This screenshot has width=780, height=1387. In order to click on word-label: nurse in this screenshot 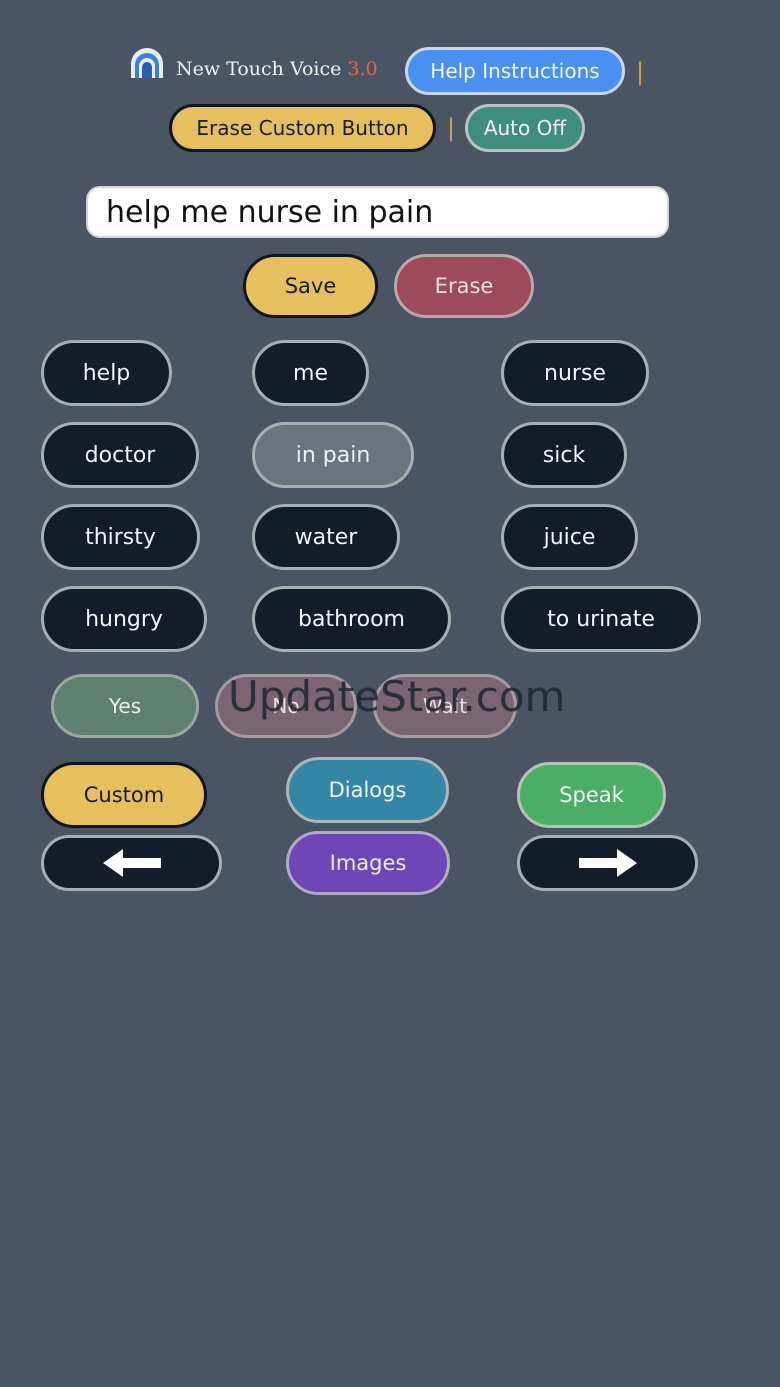, I will do `click(575, 373)`.